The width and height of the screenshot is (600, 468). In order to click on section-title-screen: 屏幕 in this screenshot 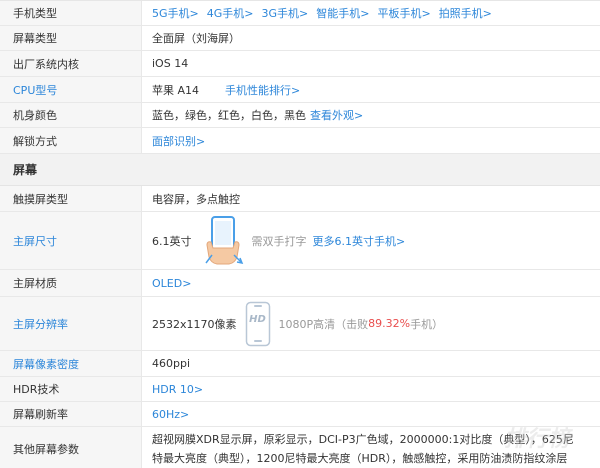, I will do `click(300, 170)`.